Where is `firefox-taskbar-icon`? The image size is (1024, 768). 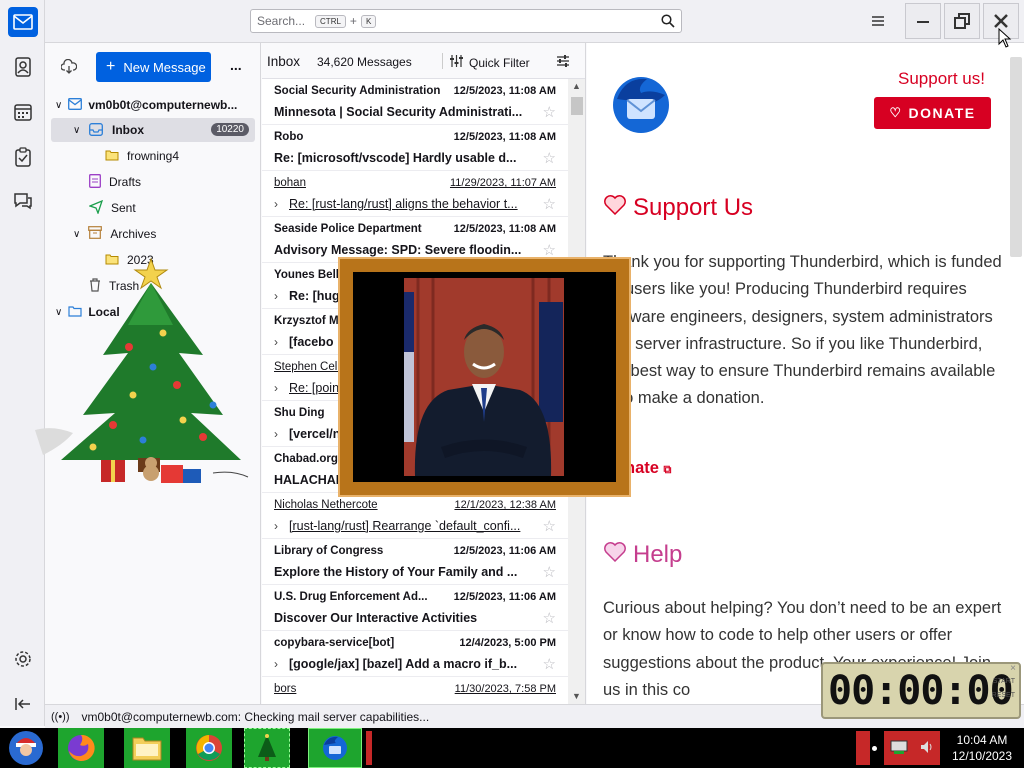
firefox-taskbar-icon is located at coordinates (81, 748).